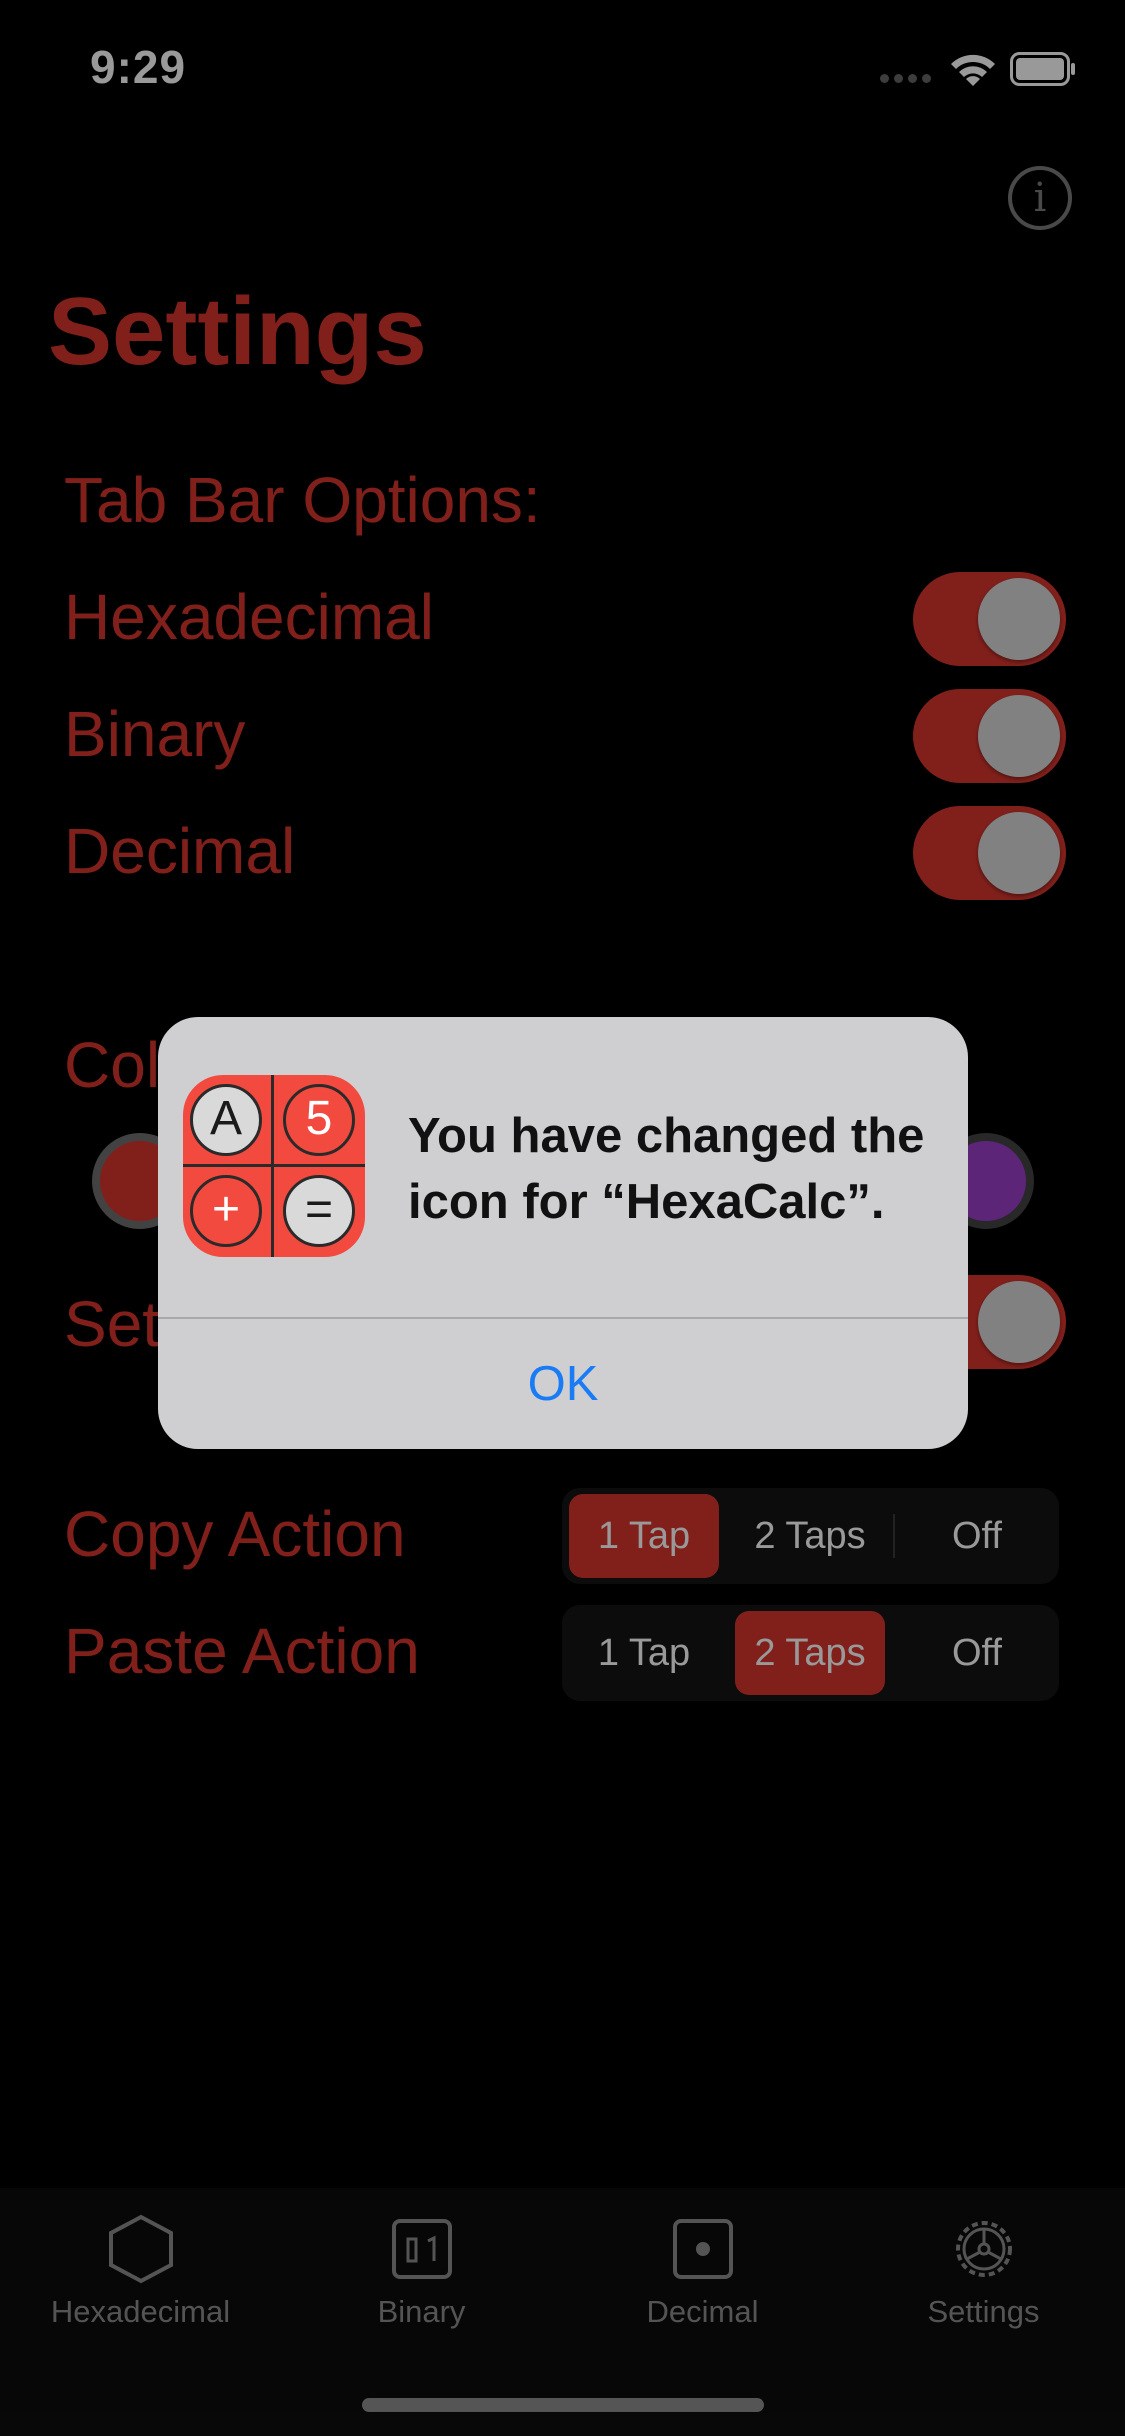 Image resolution: width=1125 pixels, height=2436 pixels. What do you see at coordinates (319, 1120) in the screenshot?
I see `icon-key-5: 5` at bounding box center [319, 1120].